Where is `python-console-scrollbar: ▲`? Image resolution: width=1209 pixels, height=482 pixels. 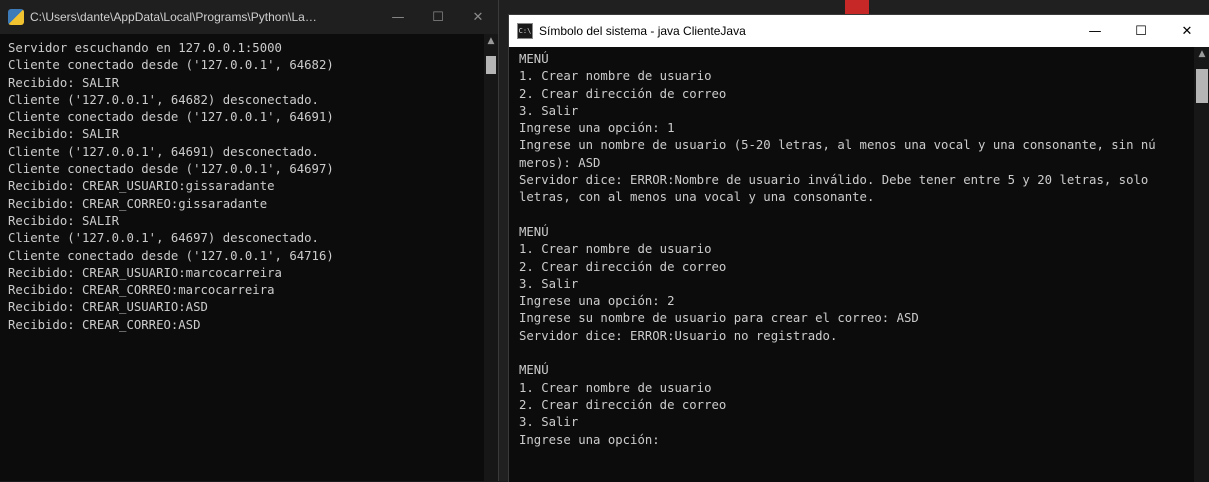
python-console-scrollbar: ▲ is located at coordinates (491, 257).